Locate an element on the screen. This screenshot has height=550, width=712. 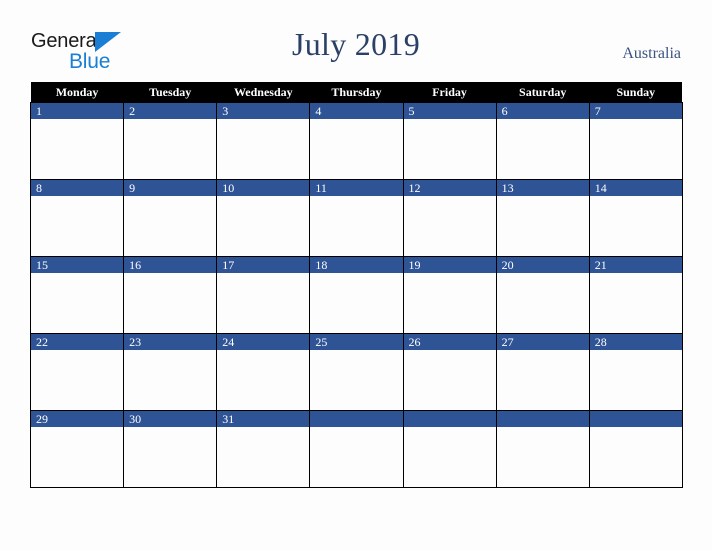
day-number: 28 is located at coordinates (635, 342).